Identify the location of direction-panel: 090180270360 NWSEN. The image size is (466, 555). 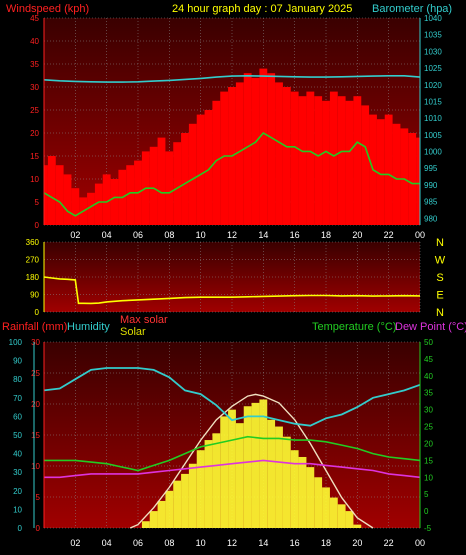
(236, 278).